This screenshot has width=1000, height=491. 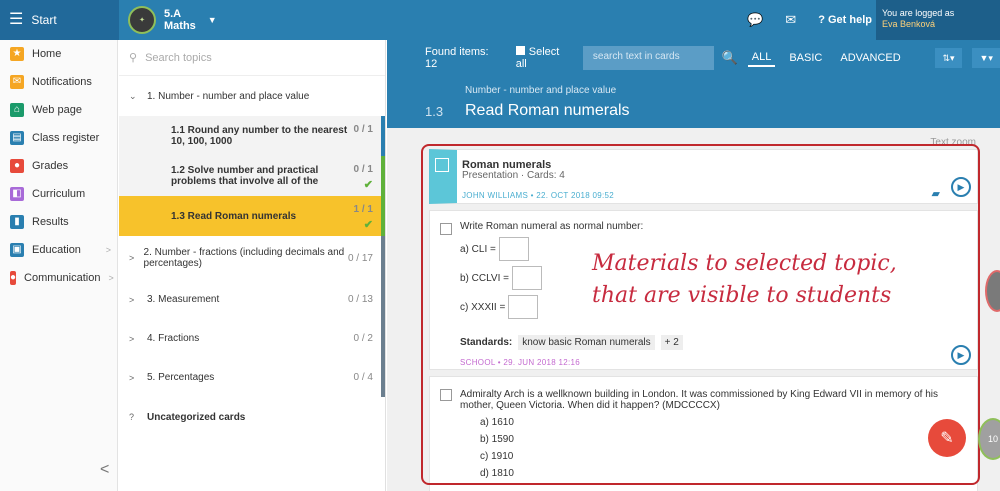 What do you see at coordinates (58, 166) in the screenshot?
I see `sidebar-item-grades: ● Grades` at bounding box center [58, 166].